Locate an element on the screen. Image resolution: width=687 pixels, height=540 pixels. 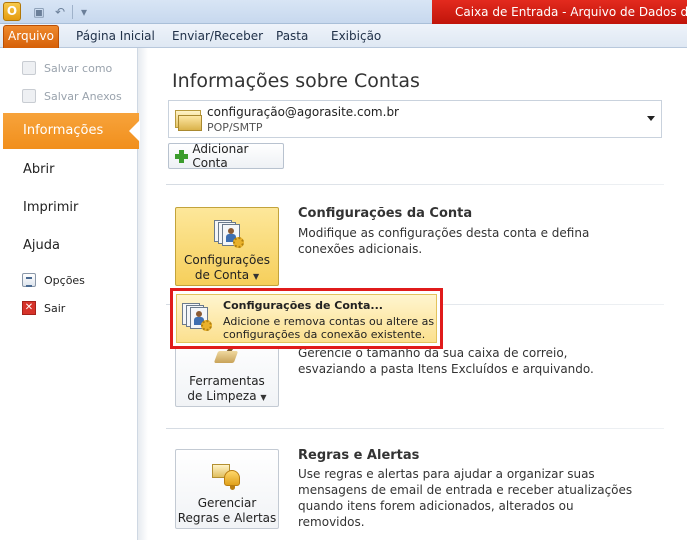
nav-exit-label: Sair is located at coordinates (55, 308).